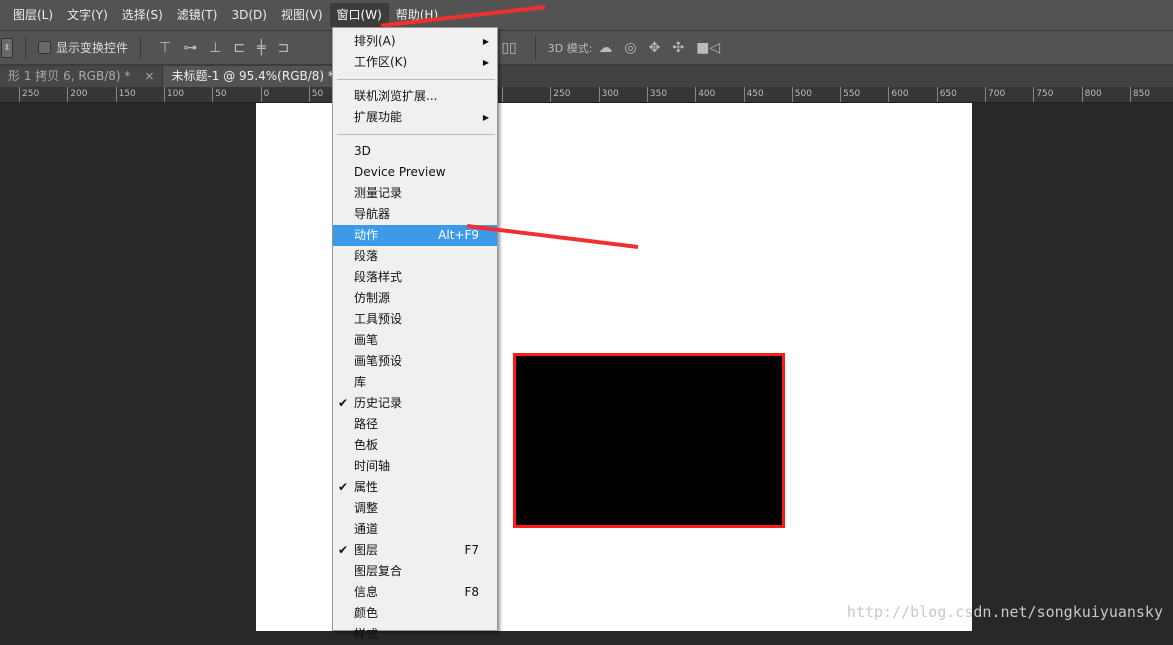 The image size is (1173, 645). Describe the element at coordinates (362, 151) in the screenshot. I see `menu-item-label: 3D` at that location.